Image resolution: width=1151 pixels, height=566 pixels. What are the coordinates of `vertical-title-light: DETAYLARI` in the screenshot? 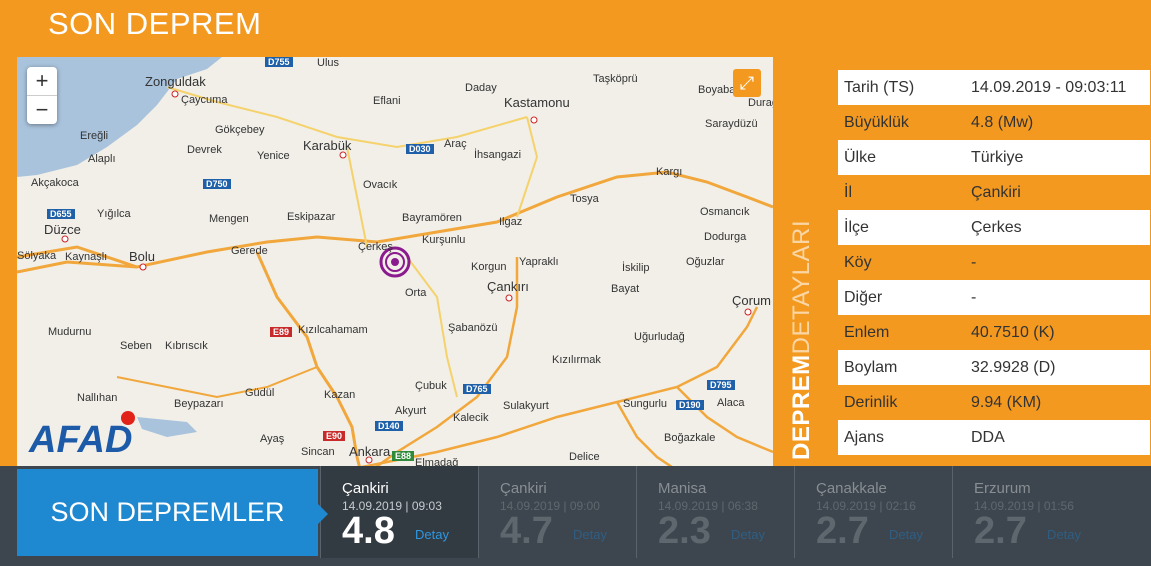 It's located at (801, 287).